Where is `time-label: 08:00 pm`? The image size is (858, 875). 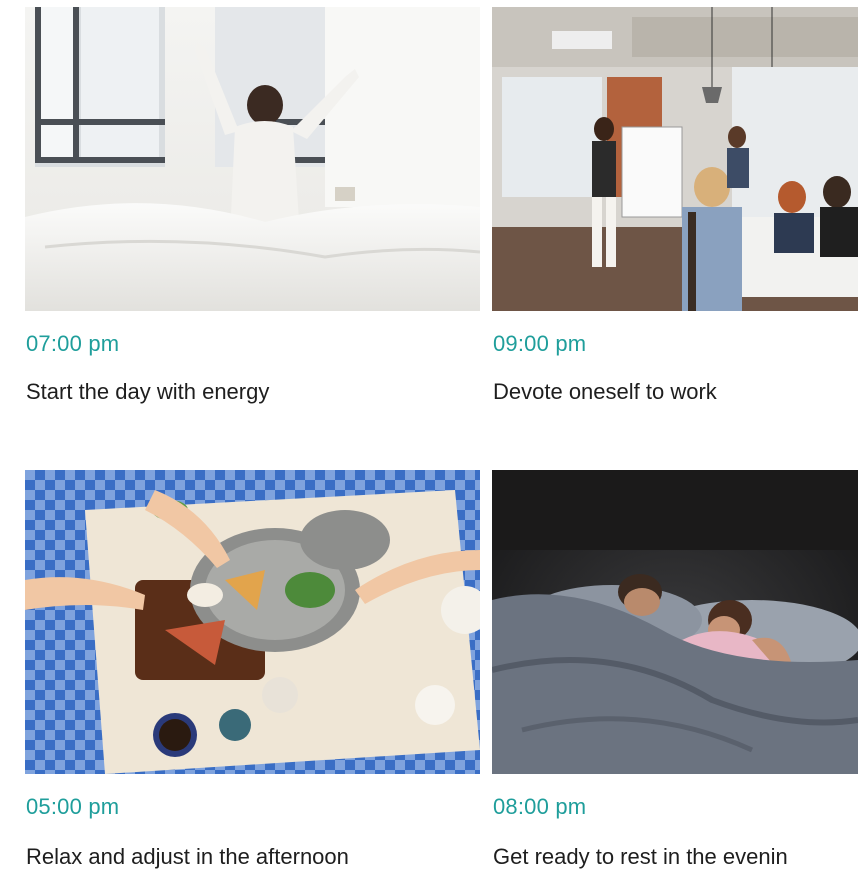
time-label: 08:00 pm is located at coordinates (540, 806).